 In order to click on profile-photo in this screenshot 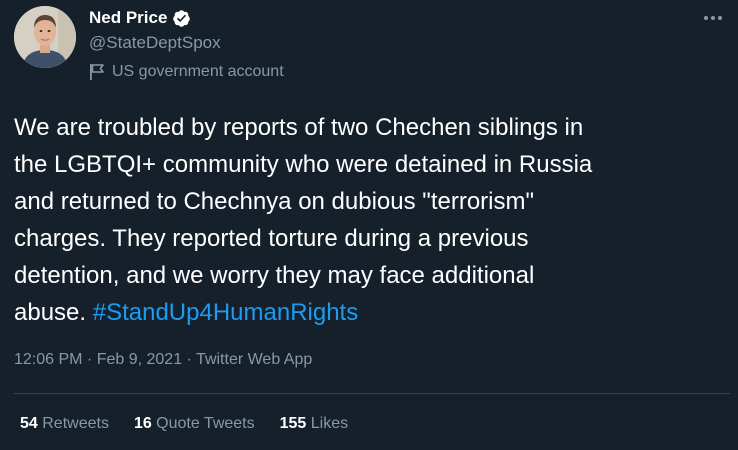, I will do `click(45, 37)`.